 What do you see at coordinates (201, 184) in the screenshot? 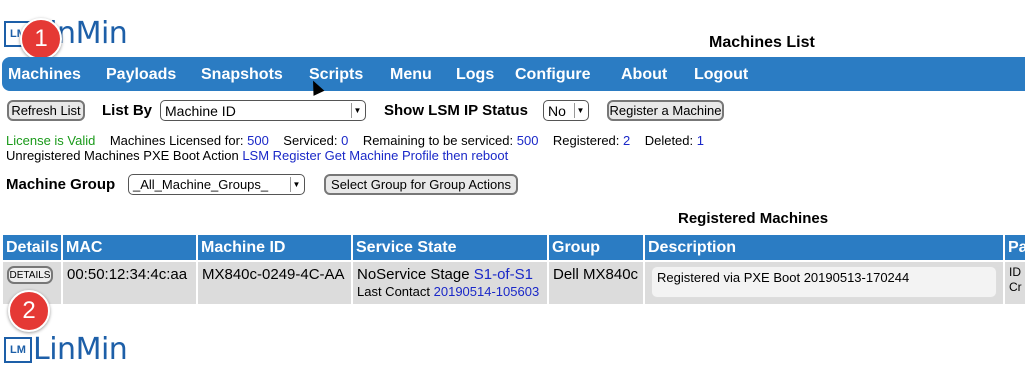
I see `machine-group-value: _All_Machine_Groups_` at bounding box center [201, 184].